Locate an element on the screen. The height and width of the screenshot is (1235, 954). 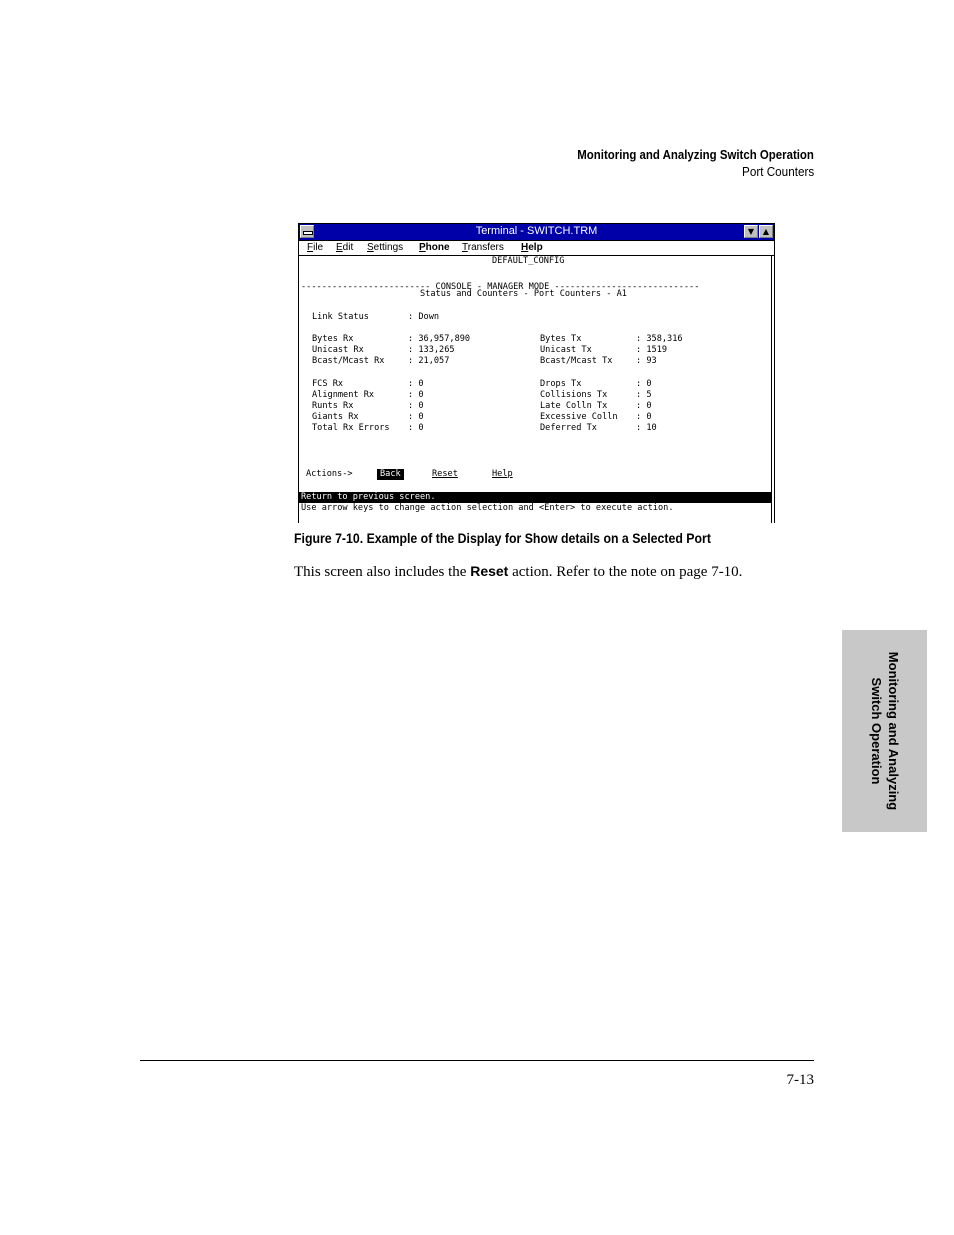
error-label: Runts Rx is located at coordinates (333, 406).